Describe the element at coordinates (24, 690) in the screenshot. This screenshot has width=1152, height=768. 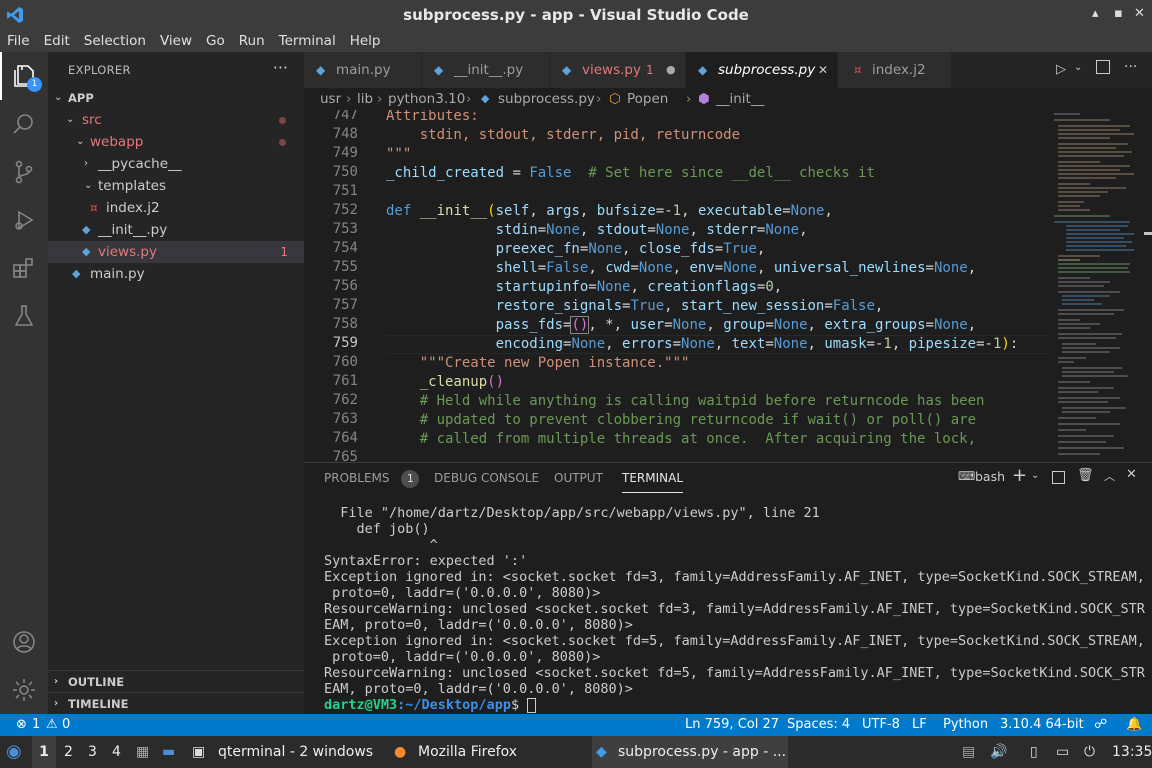
I see `settings-gear-icon` at that location.